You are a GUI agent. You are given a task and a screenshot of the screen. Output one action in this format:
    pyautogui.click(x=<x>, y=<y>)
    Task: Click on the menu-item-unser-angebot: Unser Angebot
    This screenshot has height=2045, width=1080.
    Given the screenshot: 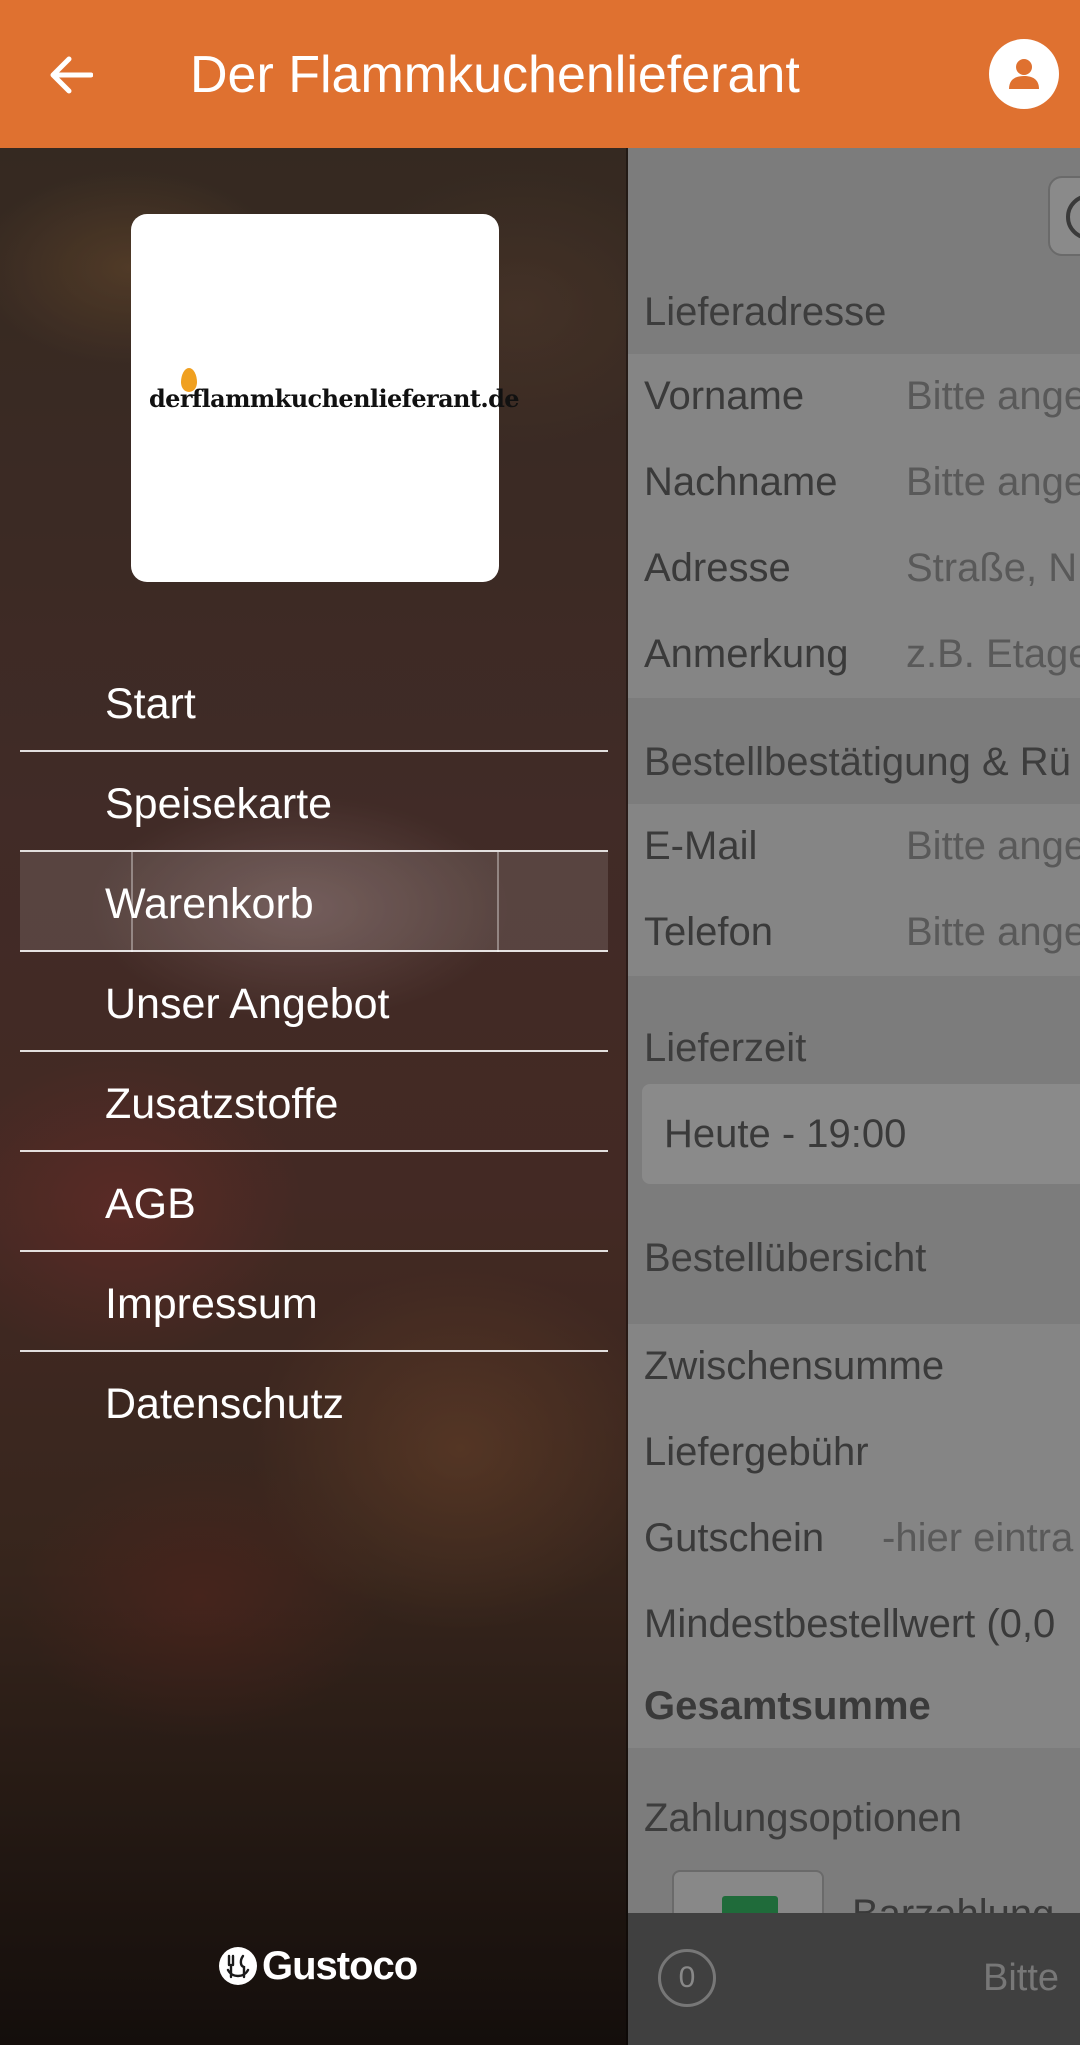 What is the action you would take?
    pyautogui.click(x=314, y=1002)
    